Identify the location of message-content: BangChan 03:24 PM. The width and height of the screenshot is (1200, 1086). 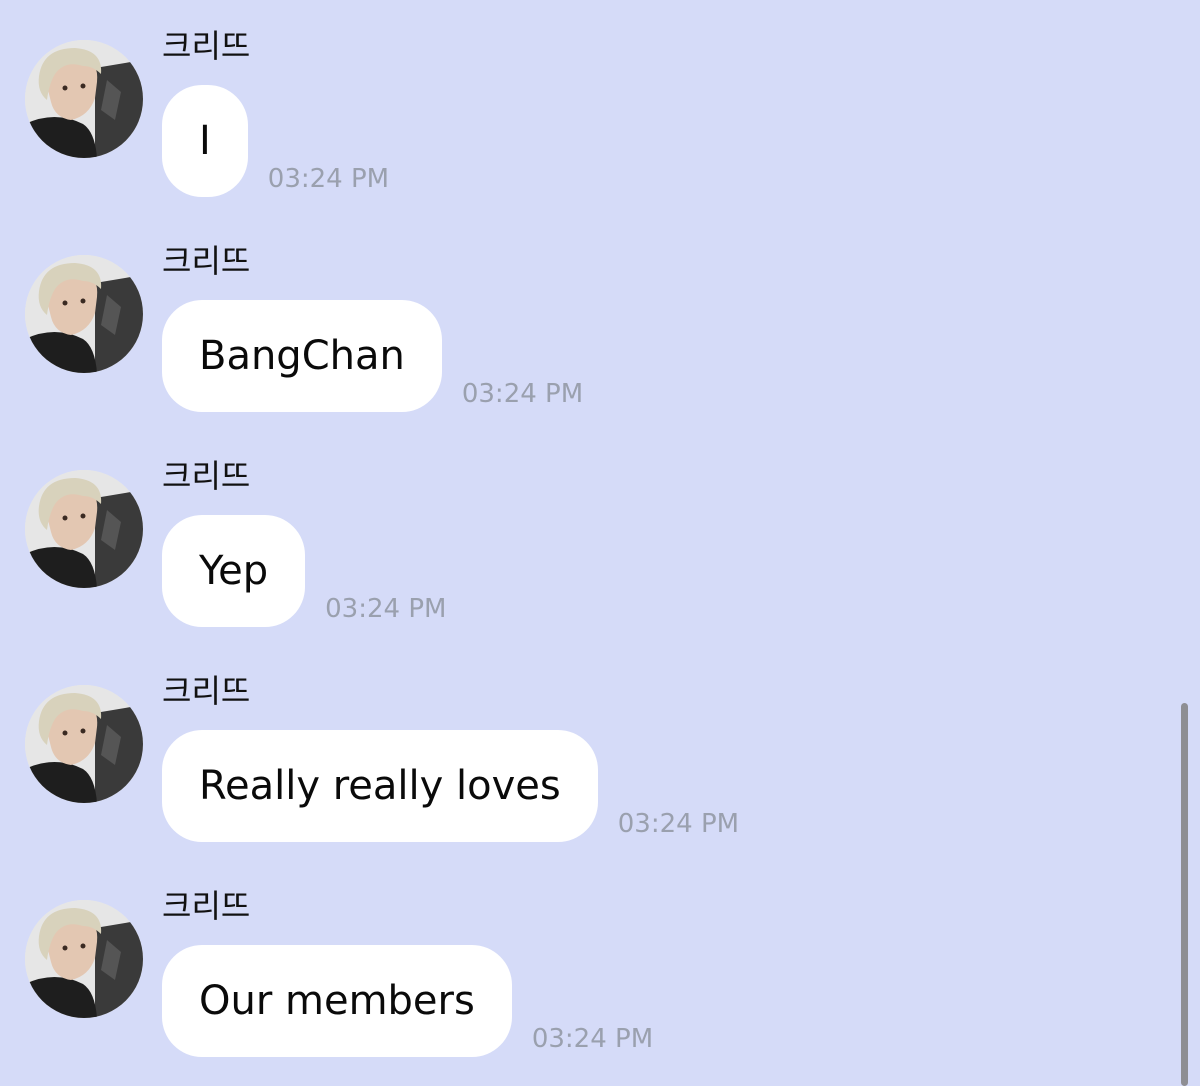
(372, 356).